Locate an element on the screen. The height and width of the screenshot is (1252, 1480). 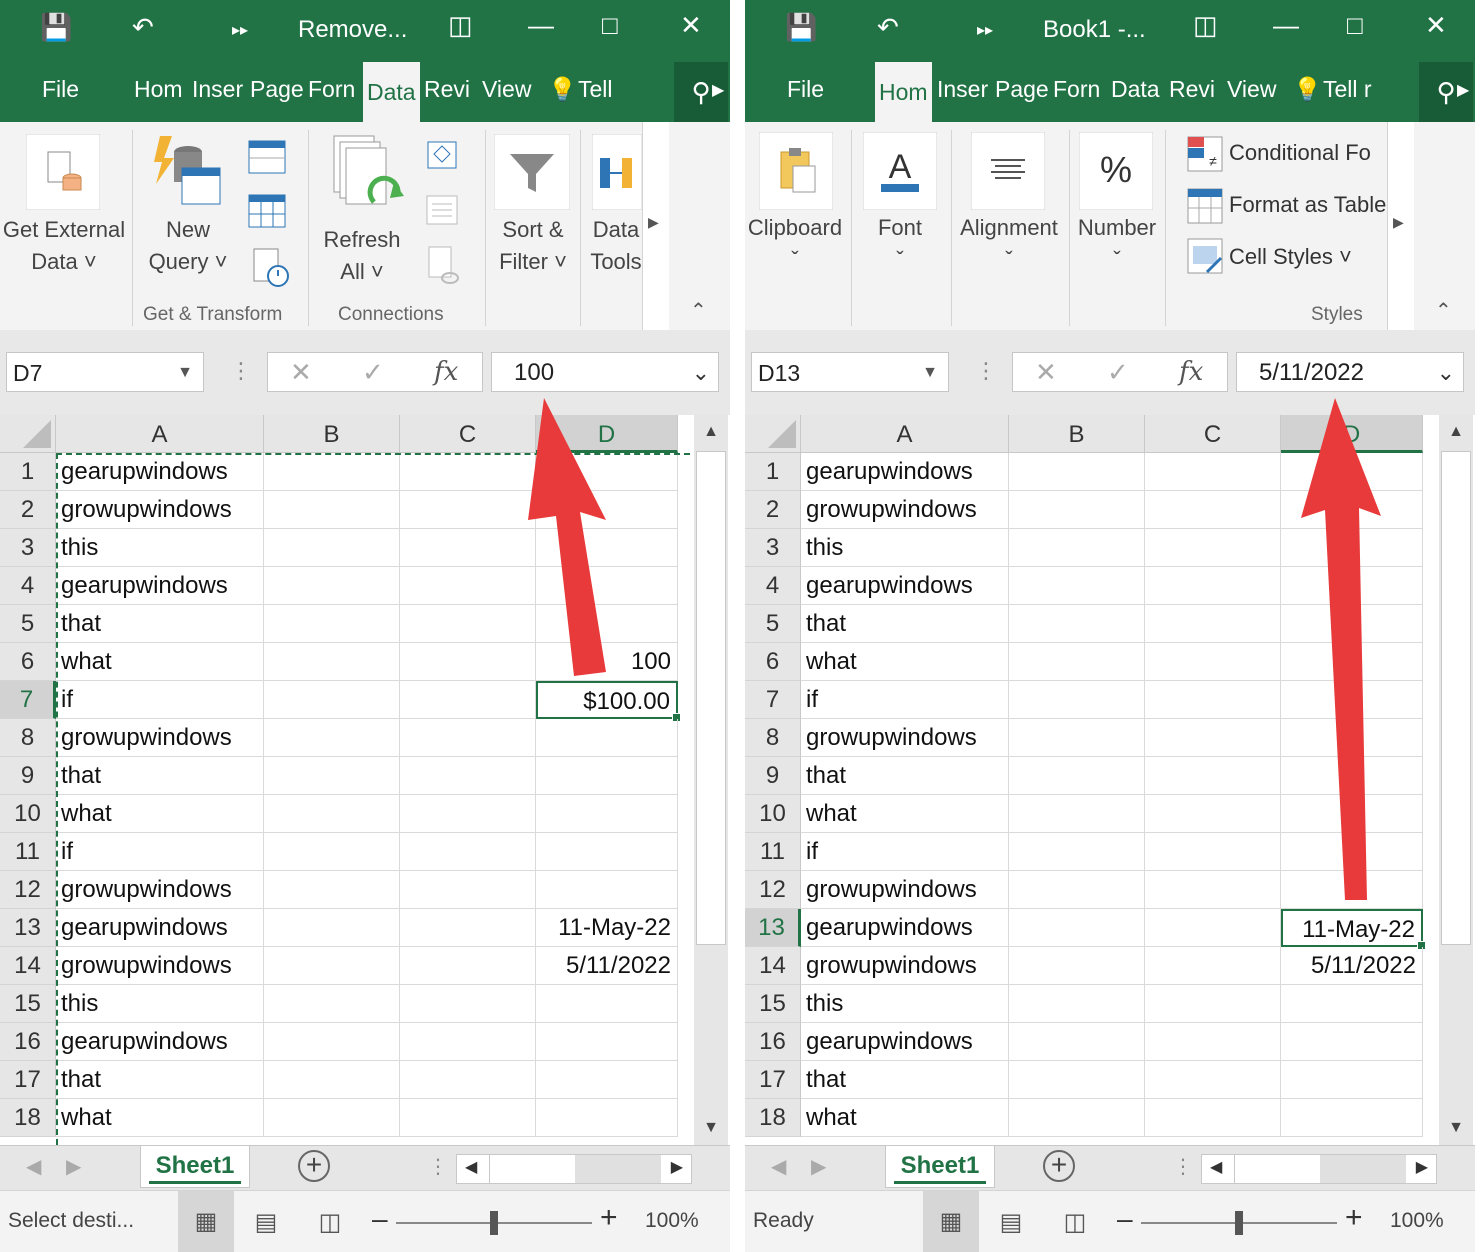
row-header: 8 is located at coordinates (28, 738).